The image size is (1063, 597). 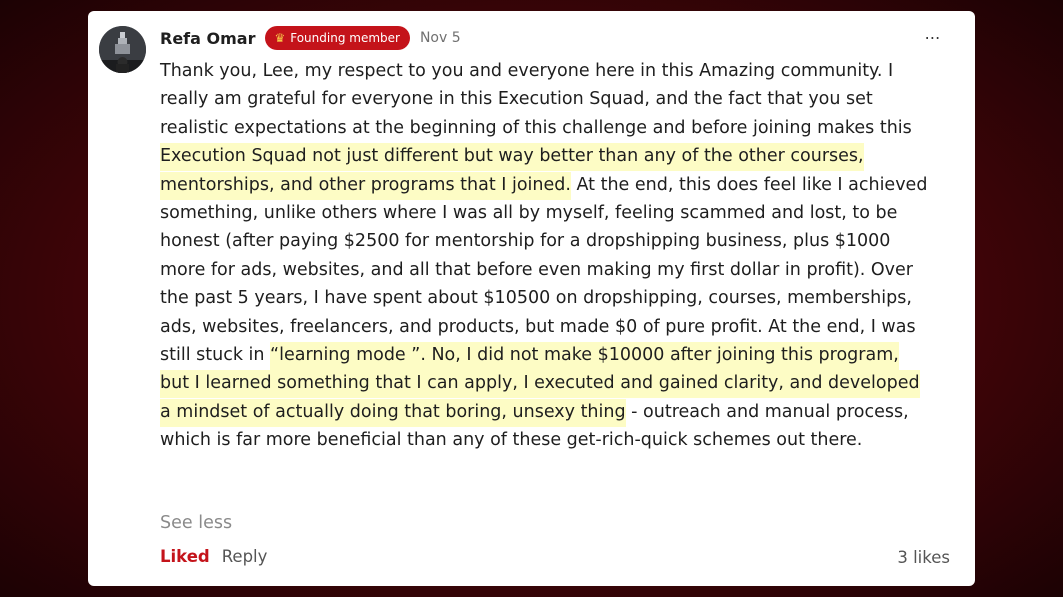 I want to click on crown-icon: ♛, so click(x=280, y=38).